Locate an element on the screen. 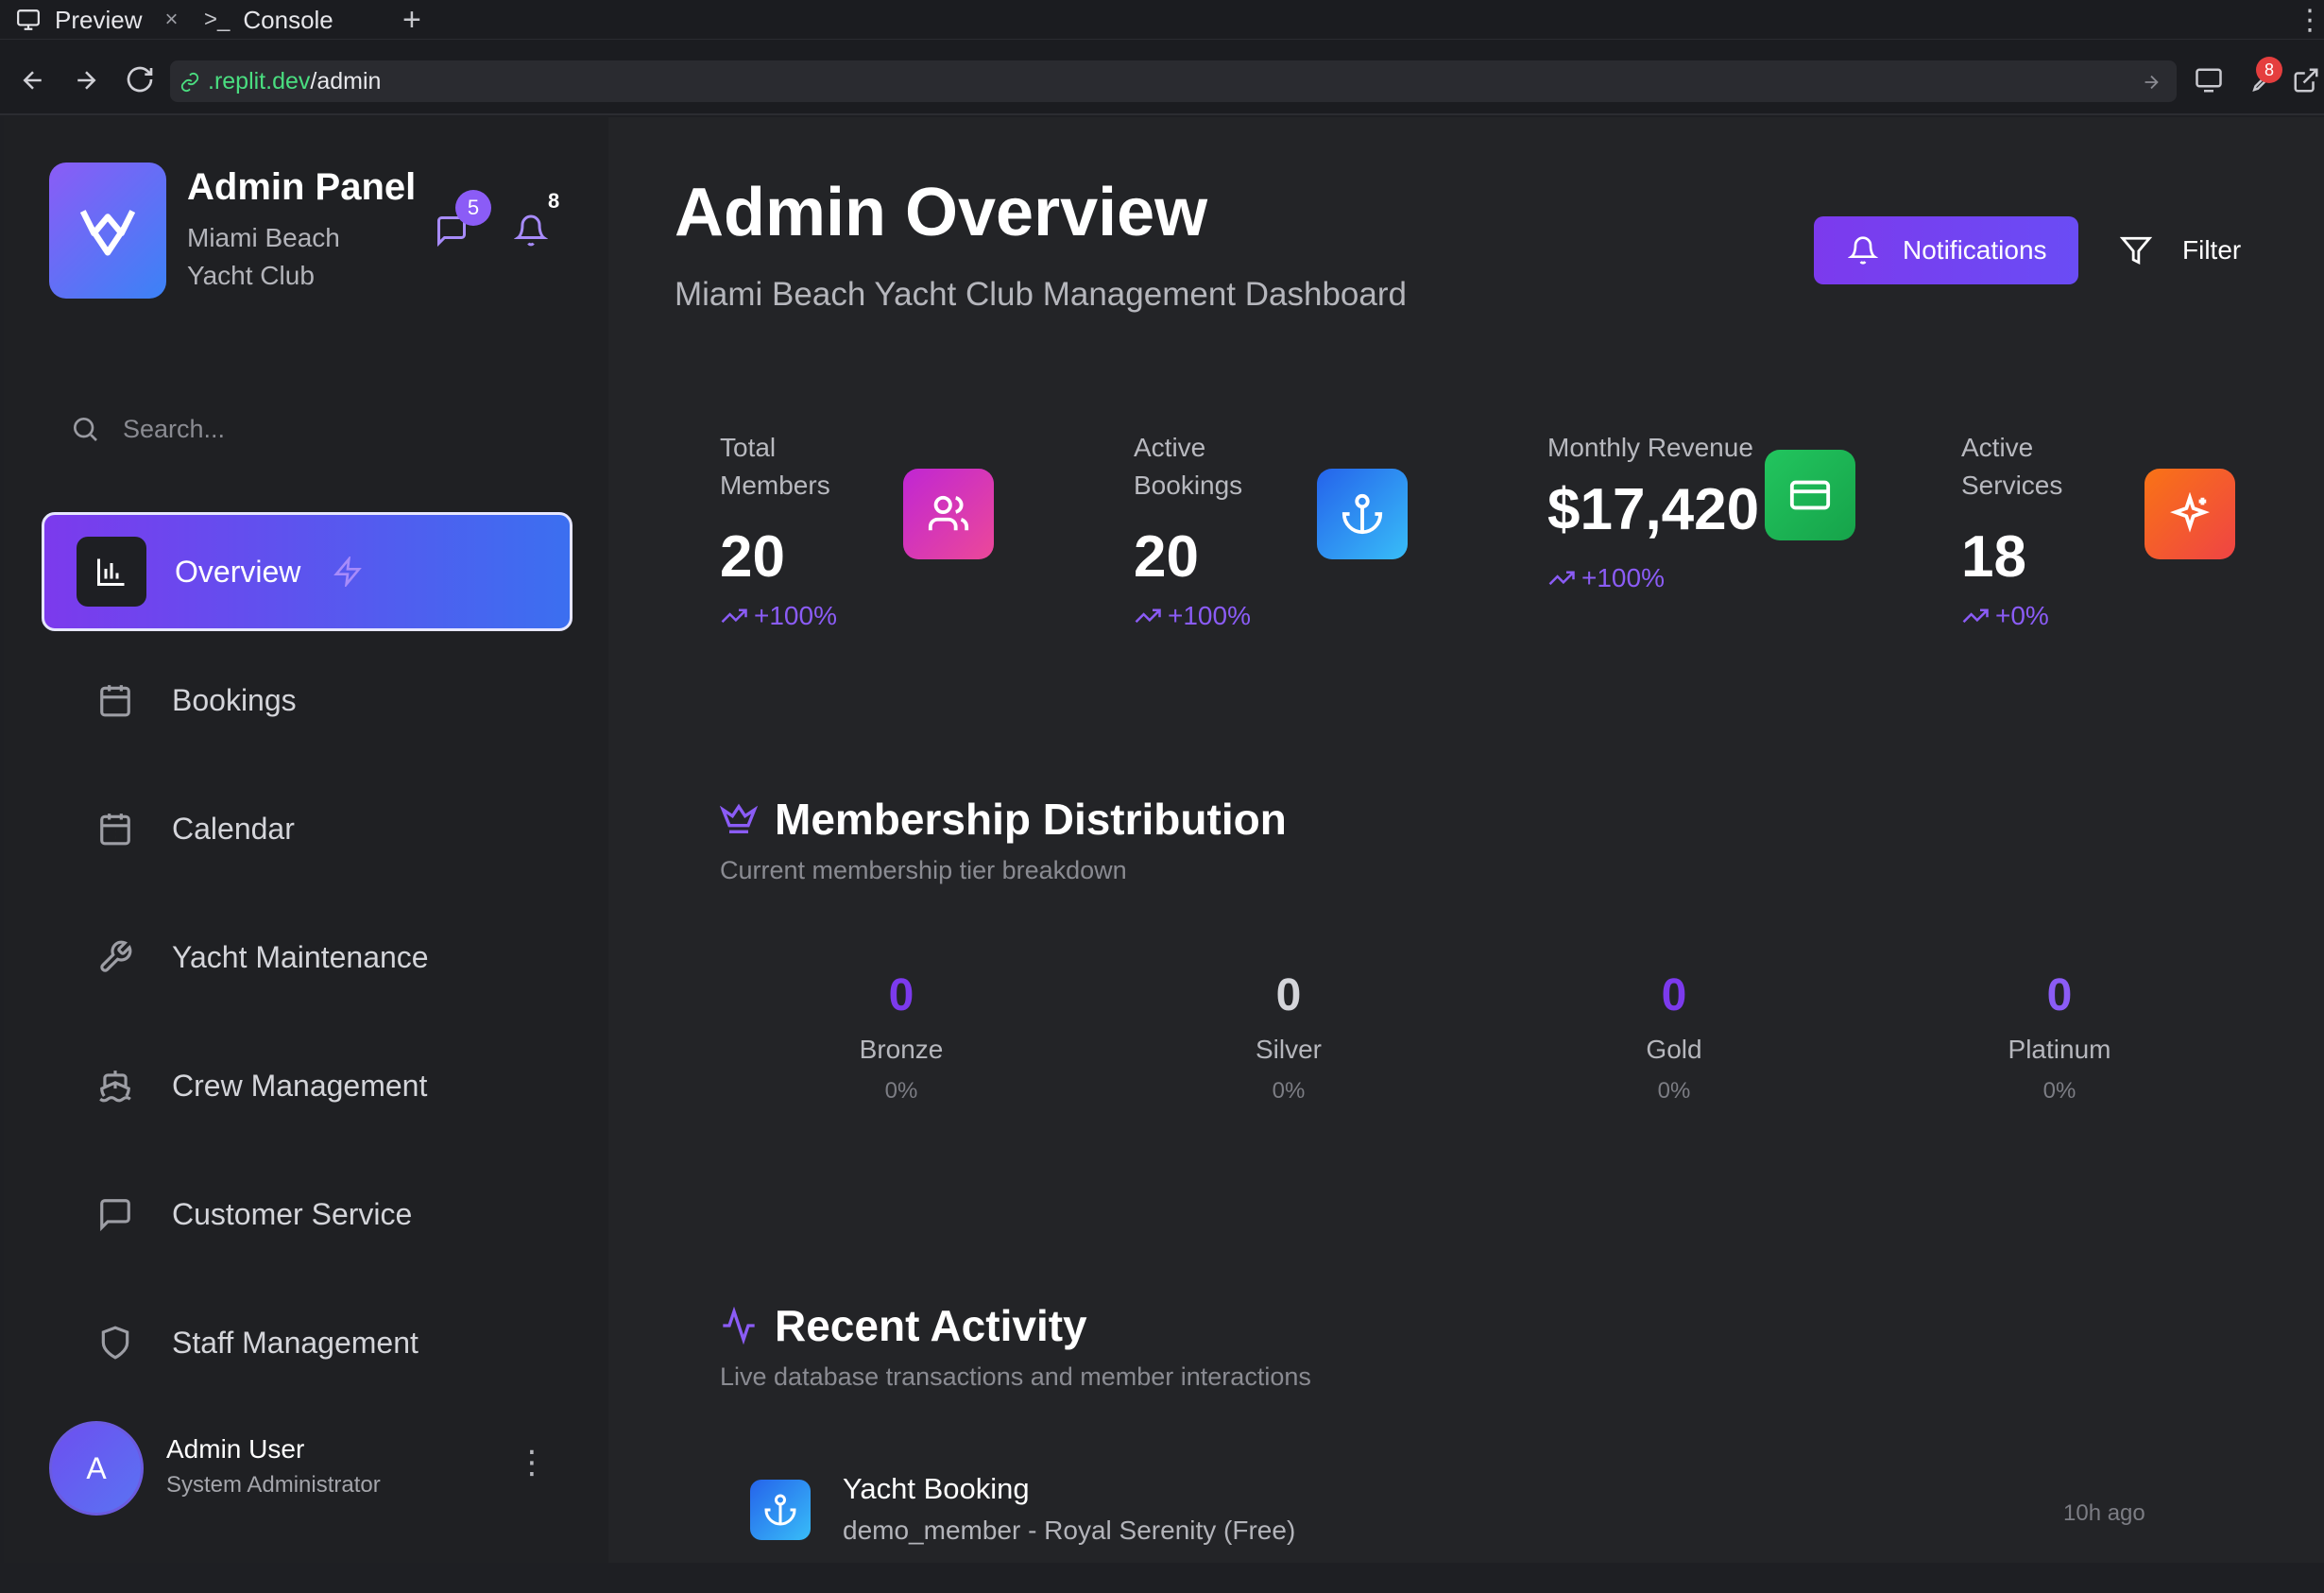  user-profile: A Admin User System Administrator ⋮ is located at coordinates (313, 1473).